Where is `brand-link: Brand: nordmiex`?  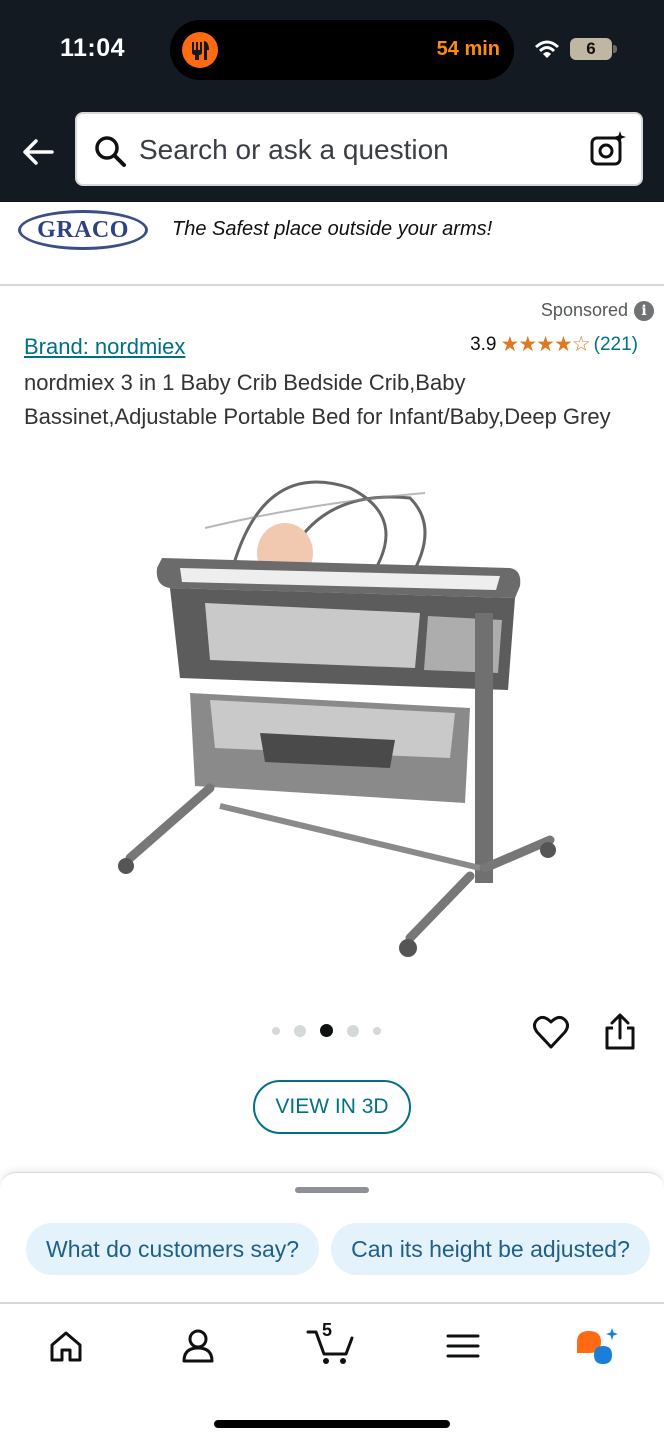
brand-link: Brand: nordmiex is located at coordinates (104, 347).